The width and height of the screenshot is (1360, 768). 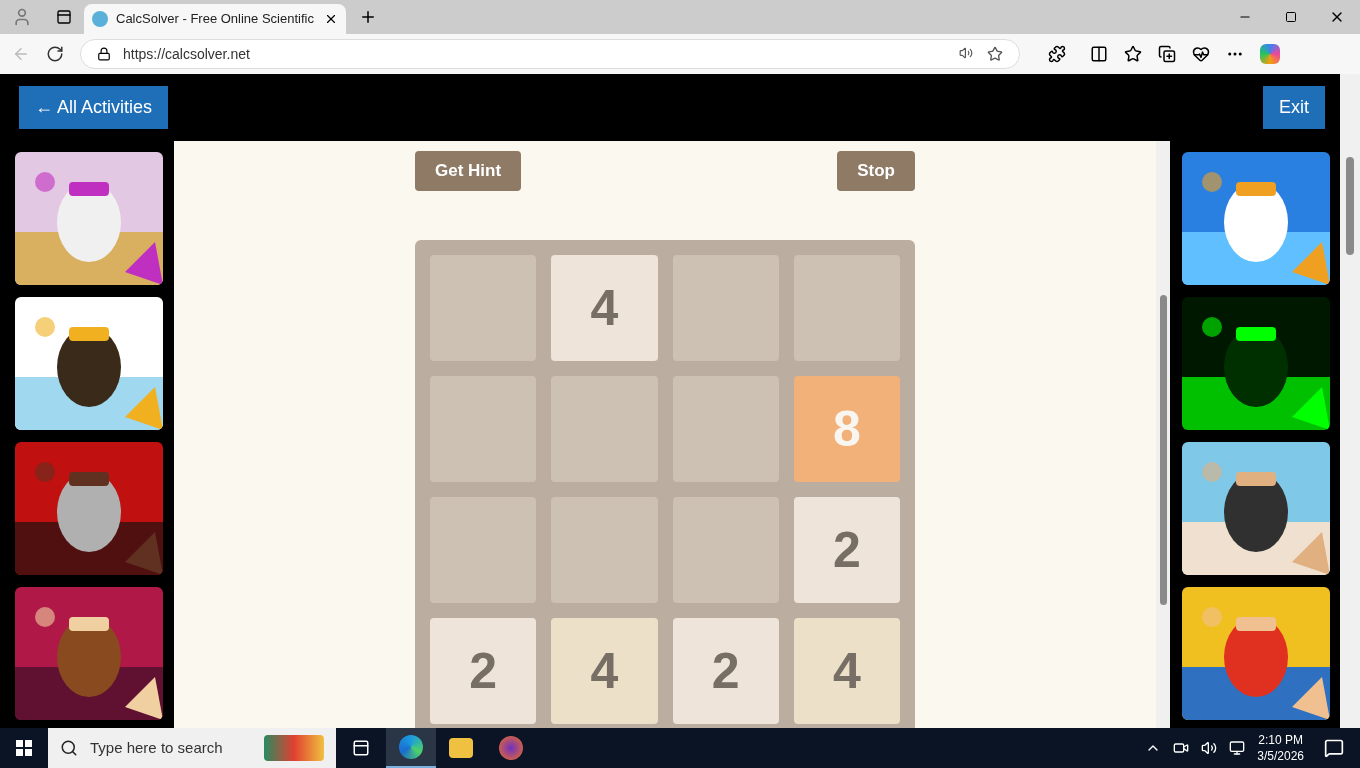 What do you see at coordinates (468, 171) in the screenshot?
I see `get-hint-button: Get Hint` at bounding box center [468, 171].